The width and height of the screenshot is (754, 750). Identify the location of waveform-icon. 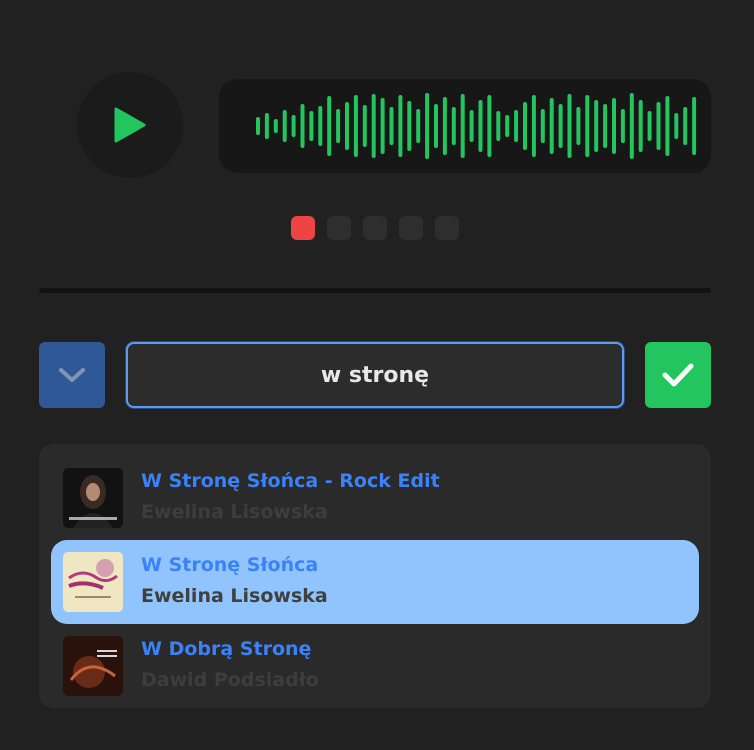
(476, 126).